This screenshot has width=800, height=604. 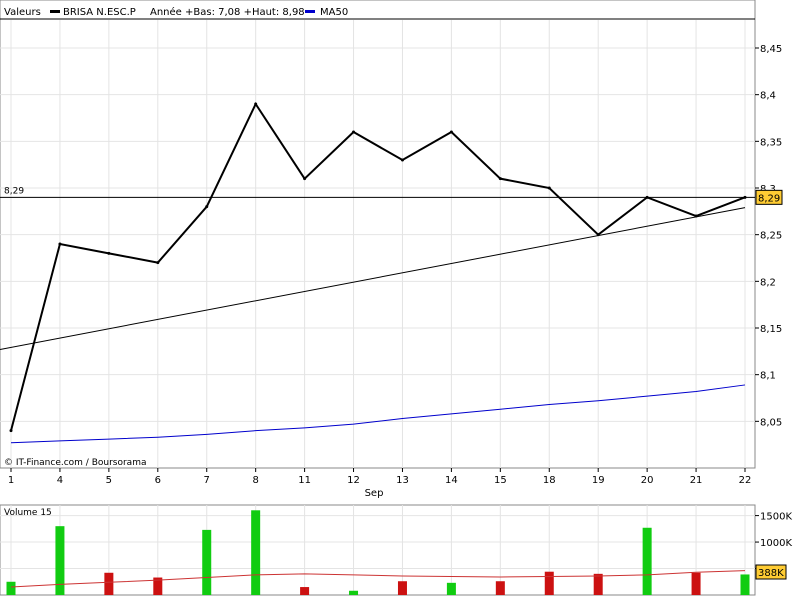 I want to click on current-value-badge-text: 8,29, so click(x=769, y=198).